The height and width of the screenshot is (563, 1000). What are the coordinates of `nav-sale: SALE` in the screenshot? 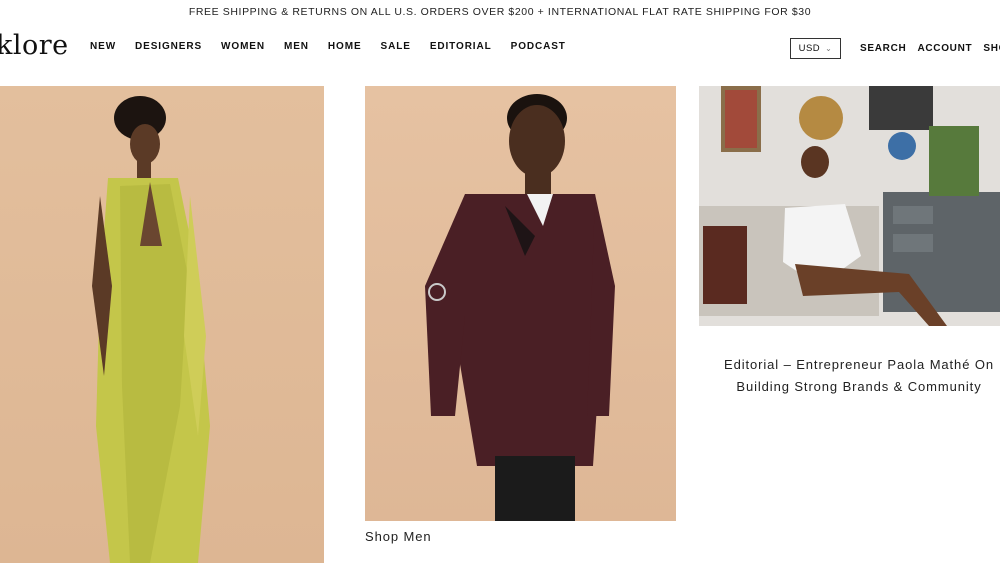 It's located at (396, 46).